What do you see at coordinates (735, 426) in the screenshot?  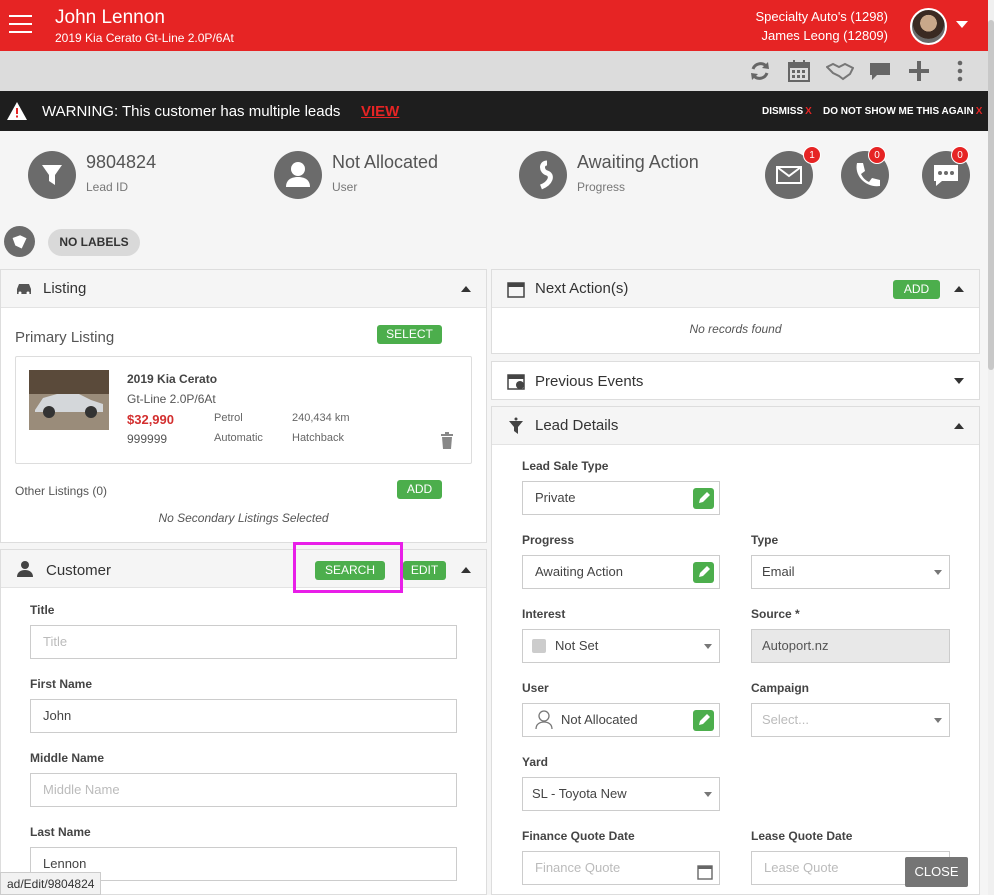 I see `lead-details-header: Lead Details` at bounding box center [735, 426].